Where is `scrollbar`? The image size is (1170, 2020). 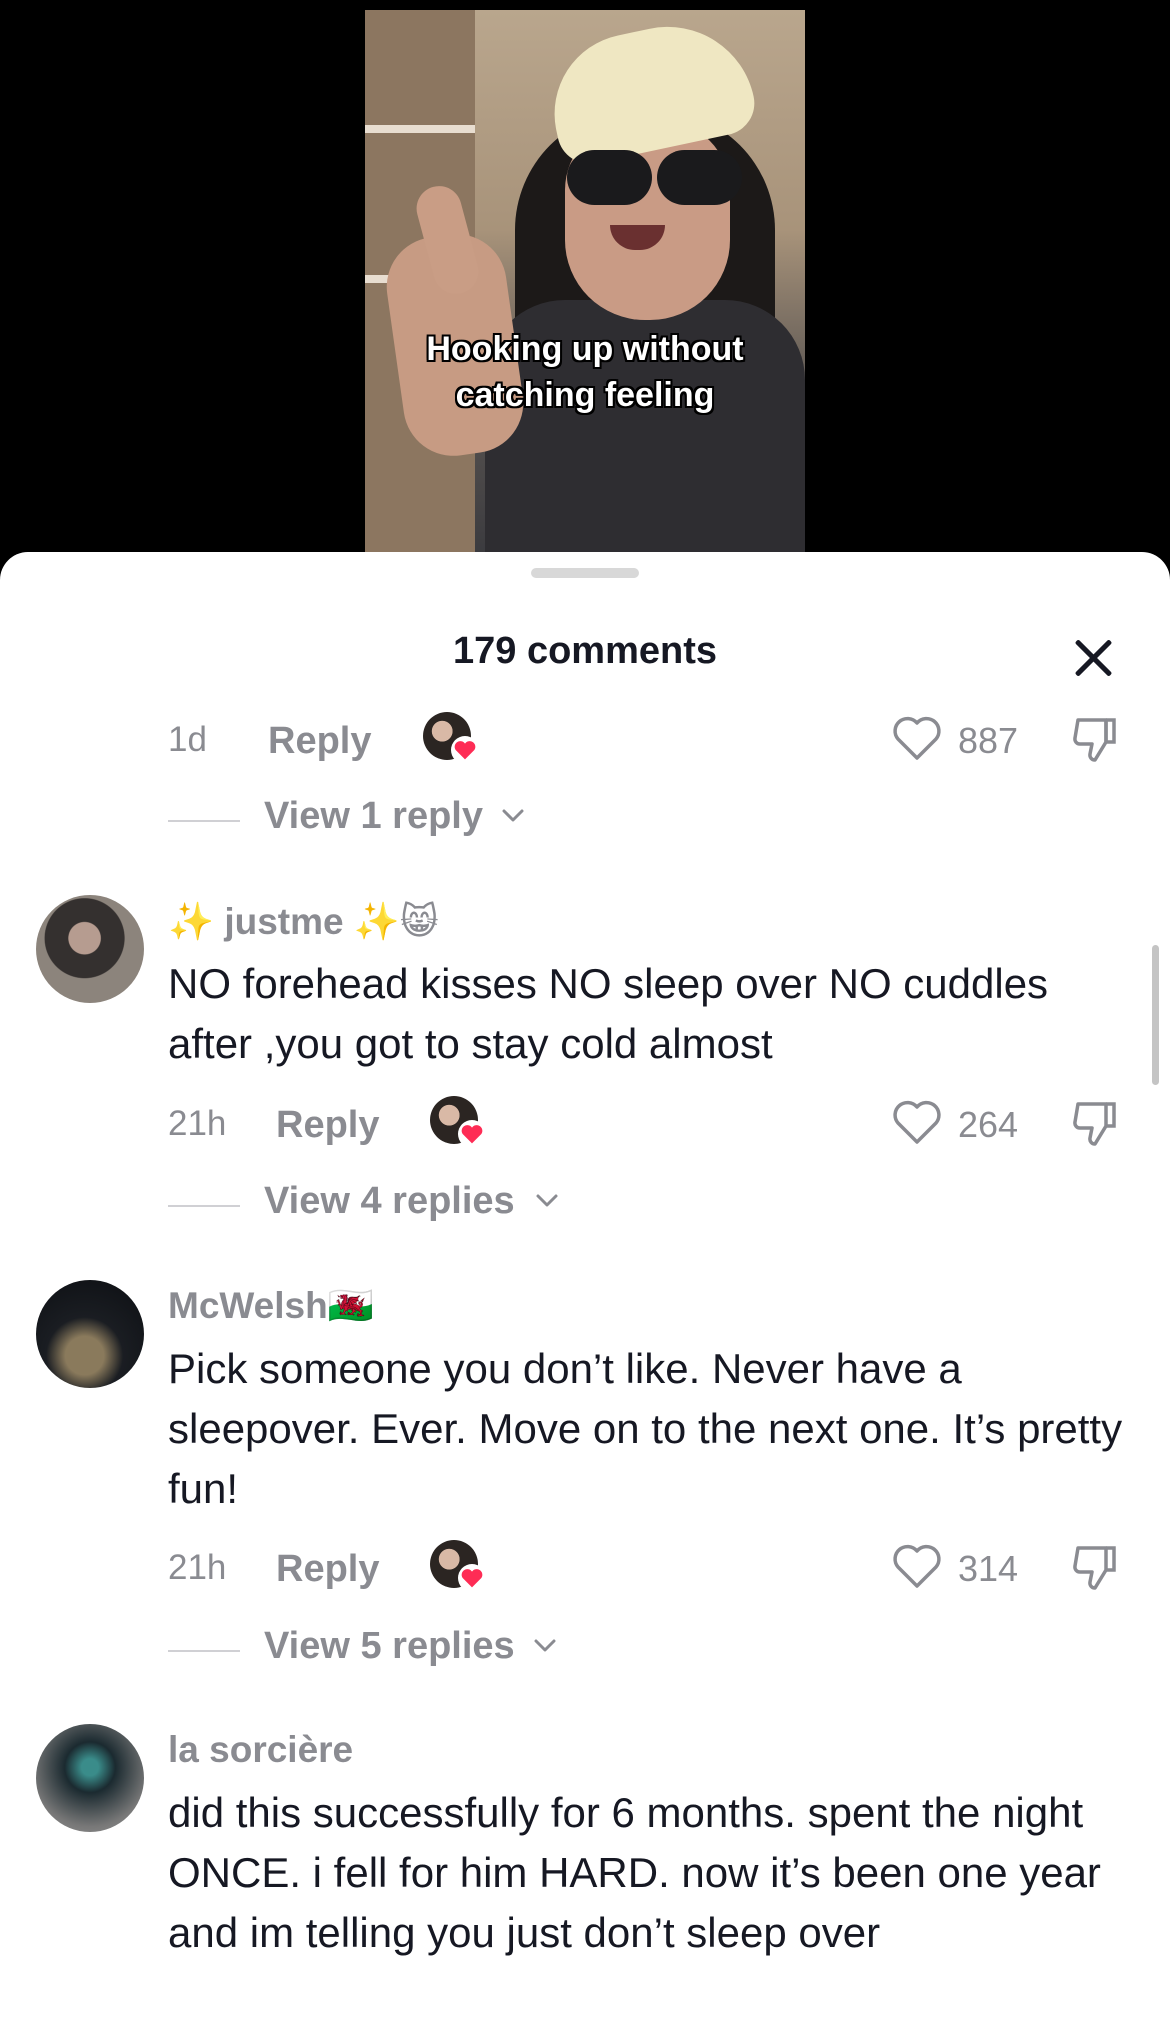
scrollbar is located at coordinates (1155, 1015).